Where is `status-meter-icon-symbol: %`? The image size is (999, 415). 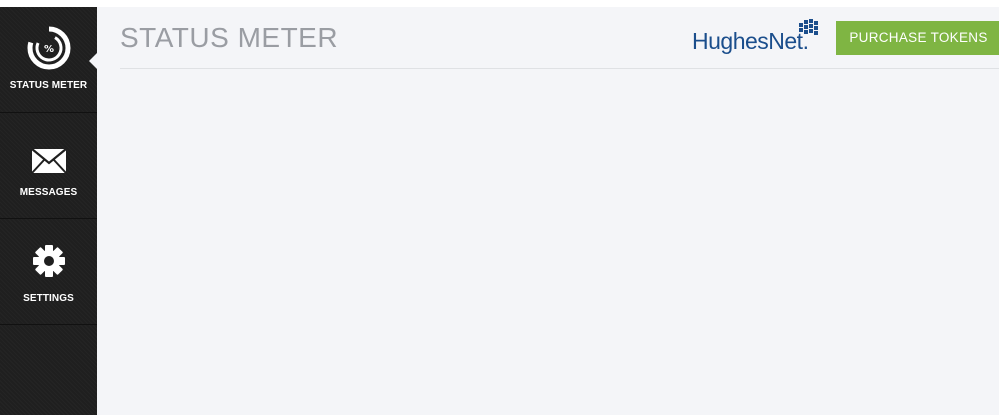 status-meter-icon-symbol: % is located at coordinates (48, 49).